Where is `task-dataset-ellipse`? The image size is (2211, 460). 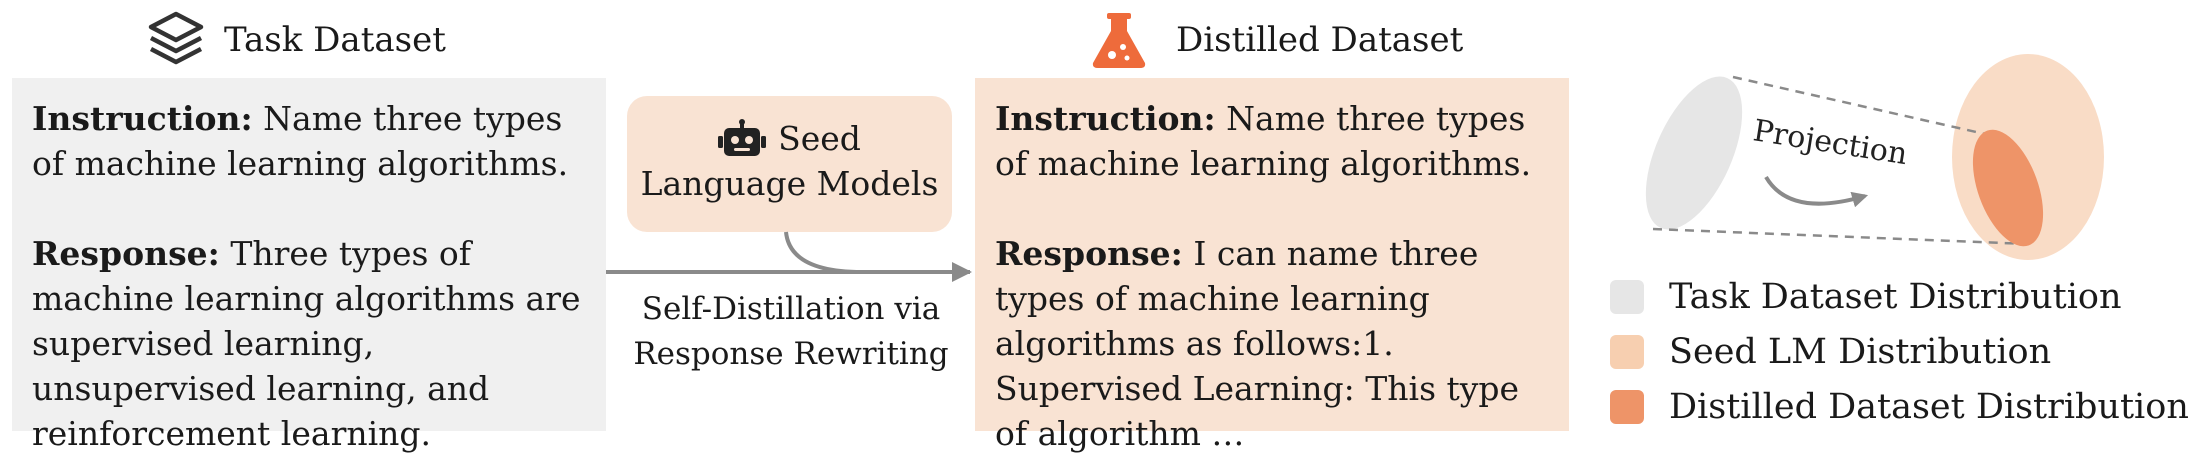 task-dataset-ellipse is located at coordinates (1694, 153).